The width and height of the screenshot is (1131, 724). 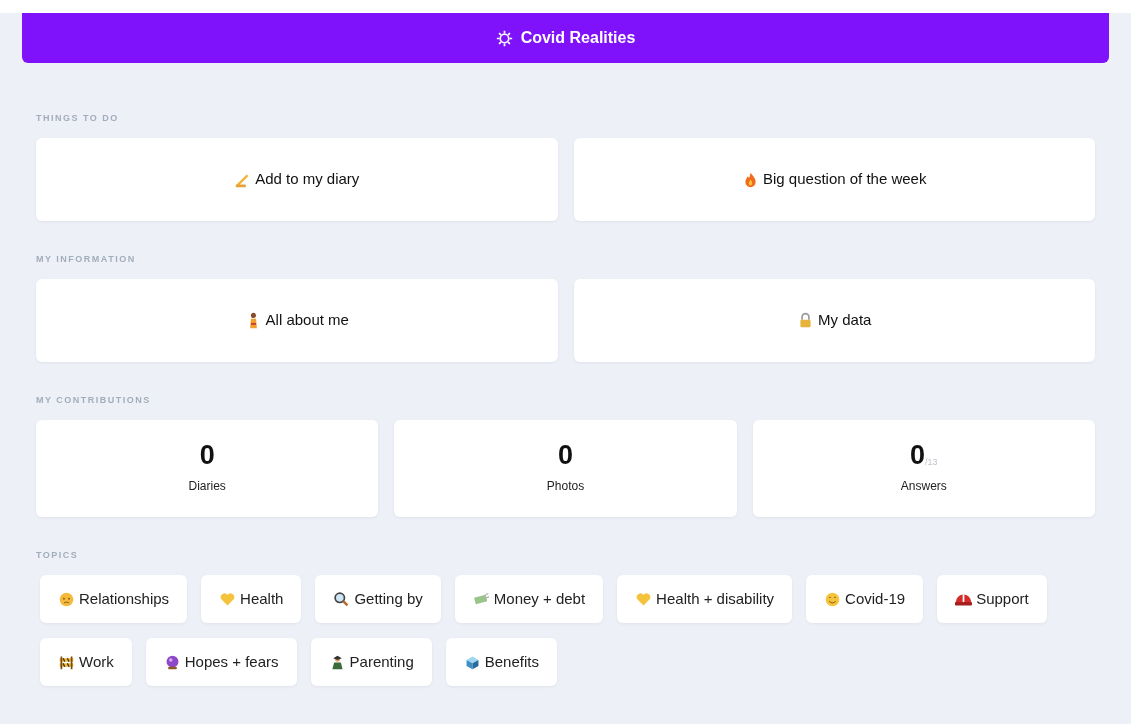 I want to click on magnifier-icon, so click(x=342, y=599).